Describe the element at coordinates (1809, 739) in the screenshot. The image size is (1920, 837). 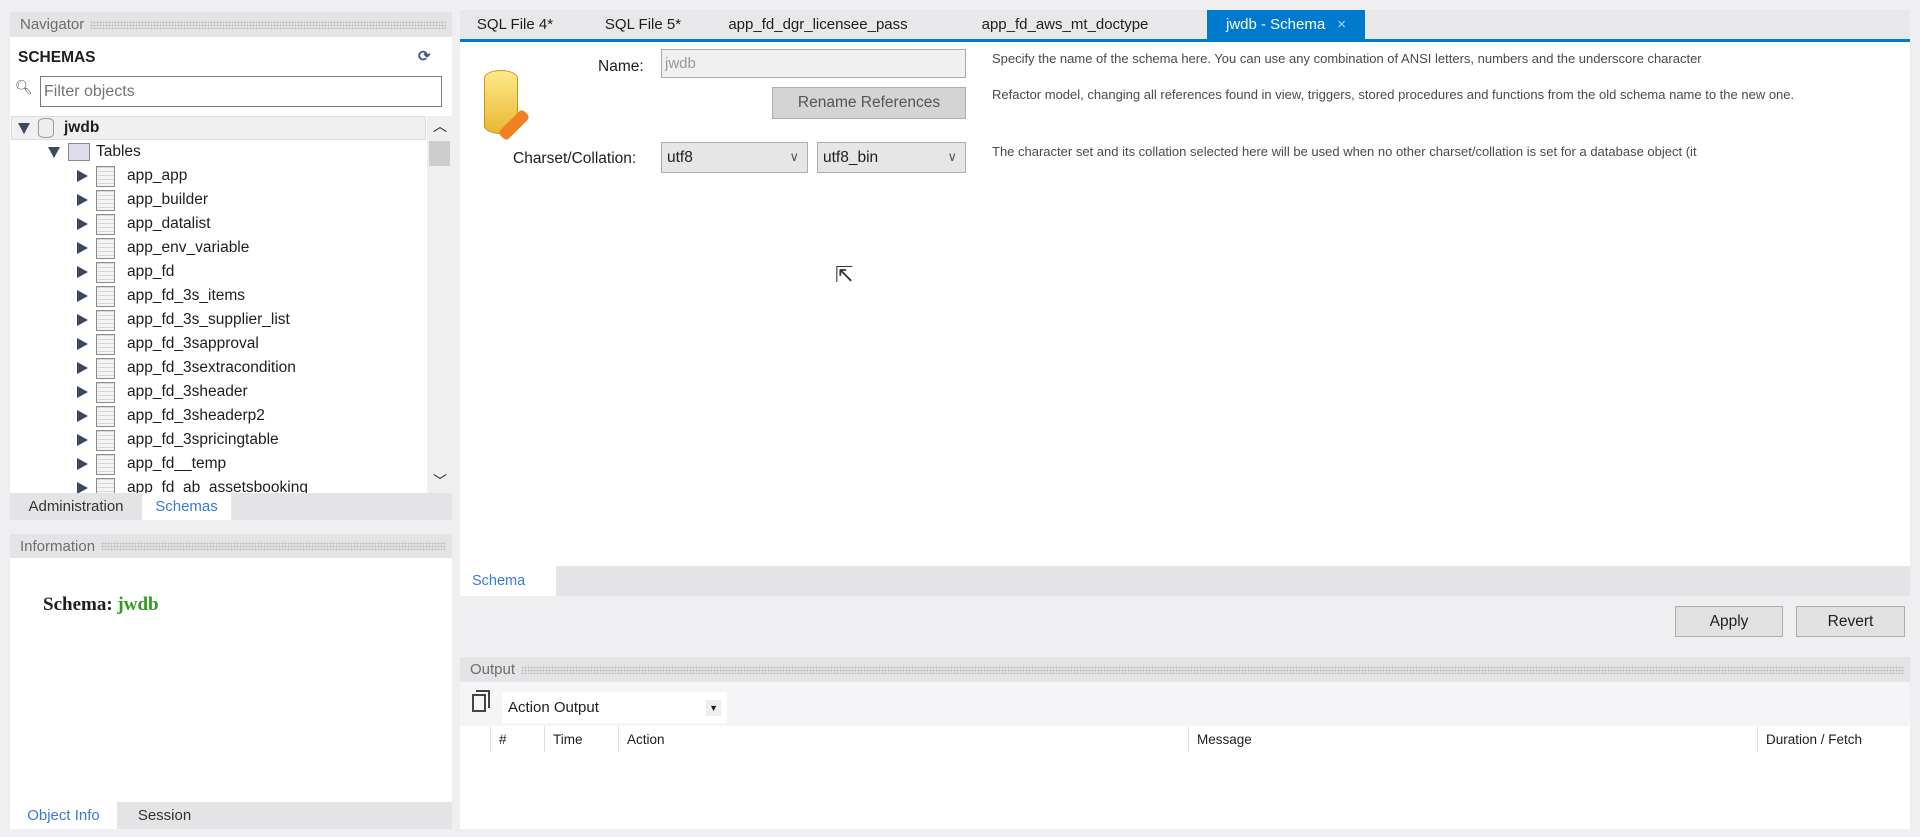
I see `column-header-duration: Duration / Fetch` at that location.